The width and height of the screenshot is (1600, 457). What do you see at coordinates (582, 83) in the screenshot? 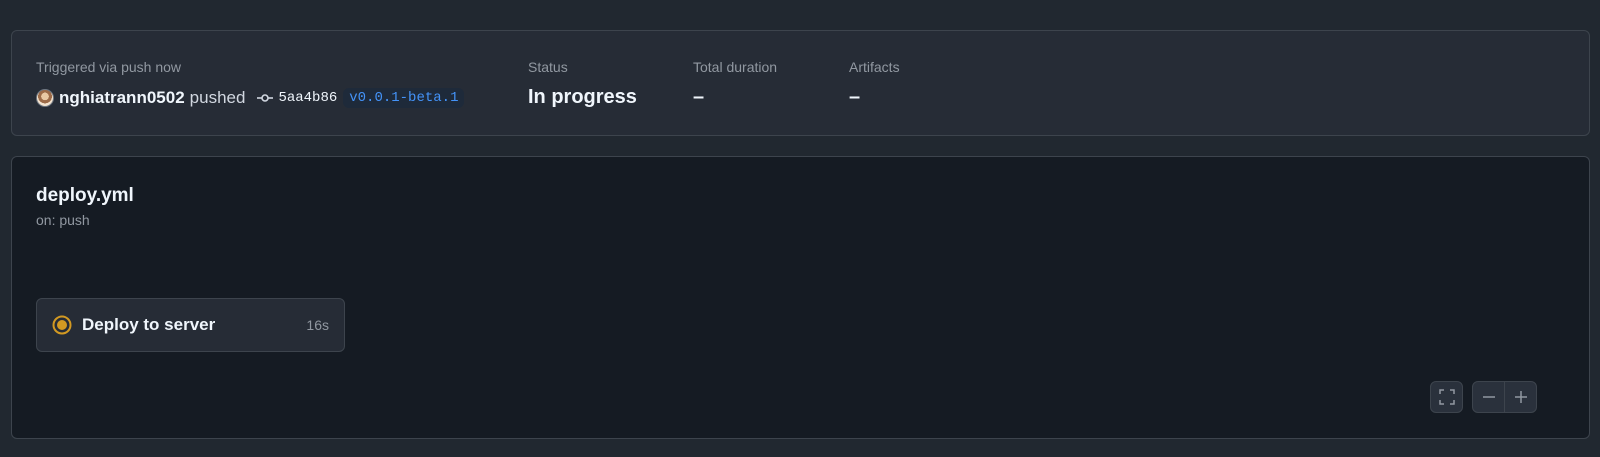
I see `status-section: Status In progress` at bounding box center [582, 83].